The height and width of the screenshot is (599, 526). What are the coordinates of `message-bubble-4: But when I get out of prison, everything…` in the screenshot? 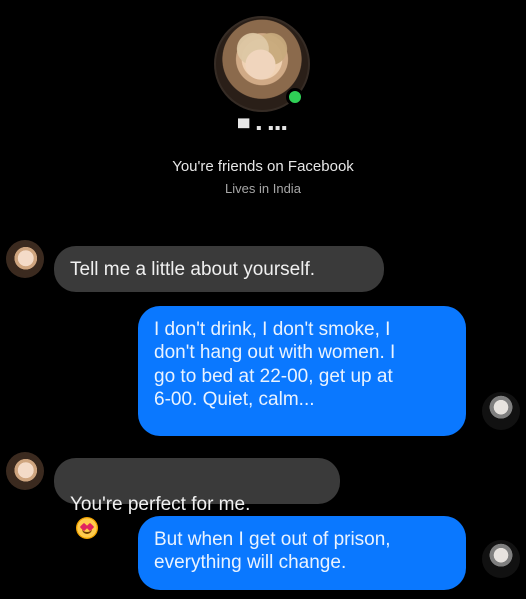 It's located at (302, 553).